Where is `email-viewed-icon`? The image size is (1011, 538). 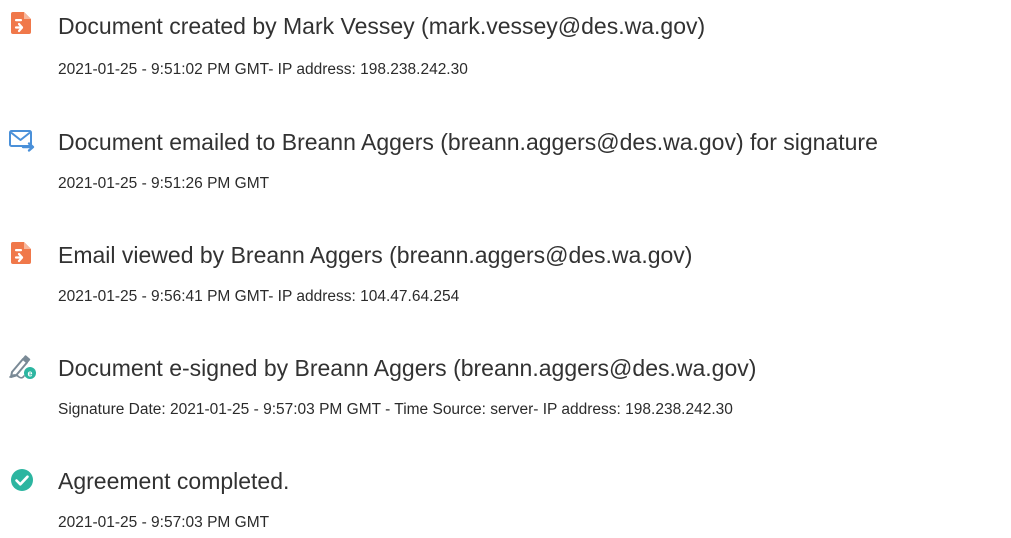 email-viewed-icon is located at coordinates (22, 253).